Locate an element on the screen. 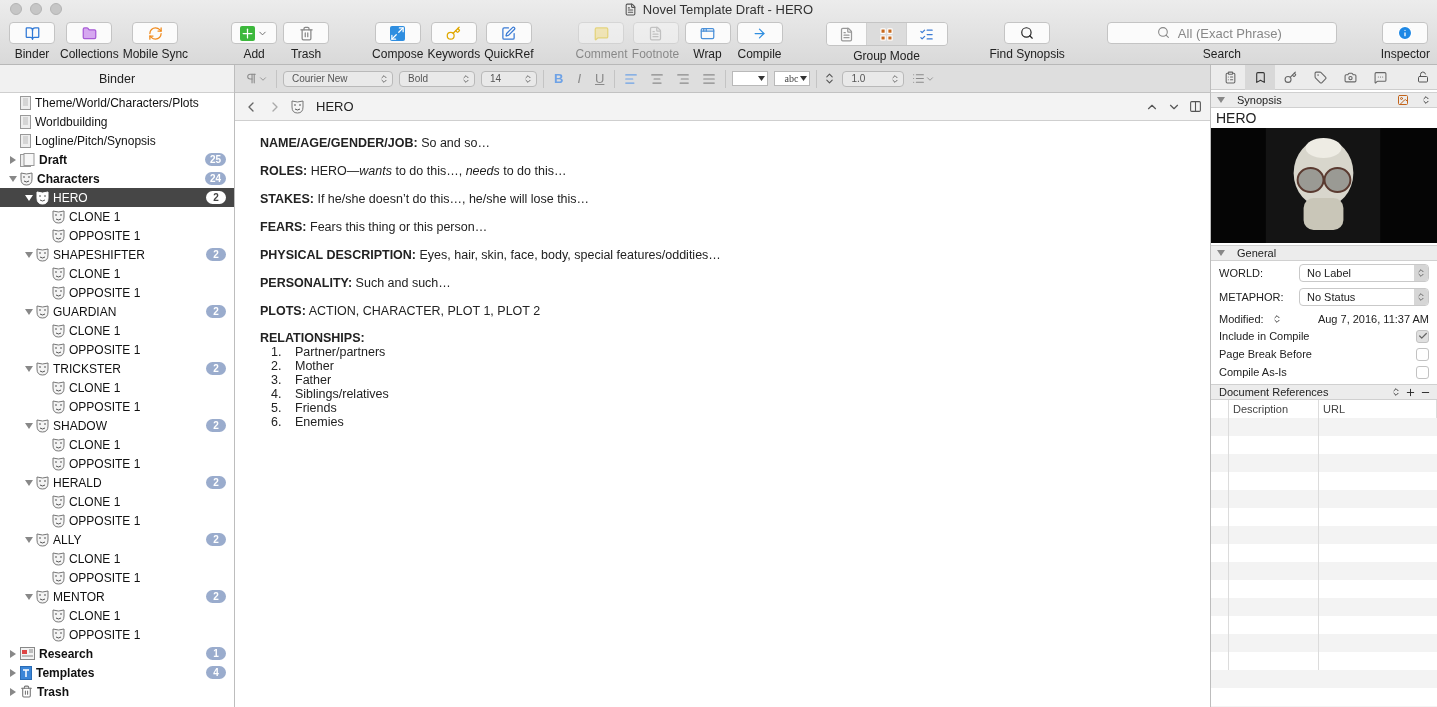  lock-icon is located at coordinates (1423, 77).